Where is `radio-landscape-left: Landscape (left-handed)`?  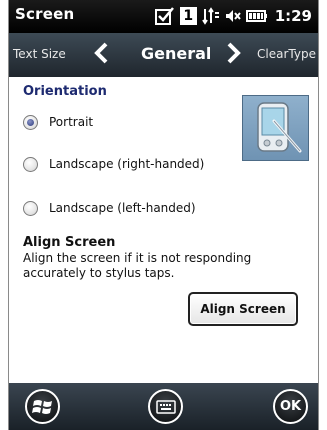 radio-landscape-left: Landscape (left-handed) is located at coordinates (109, 208).